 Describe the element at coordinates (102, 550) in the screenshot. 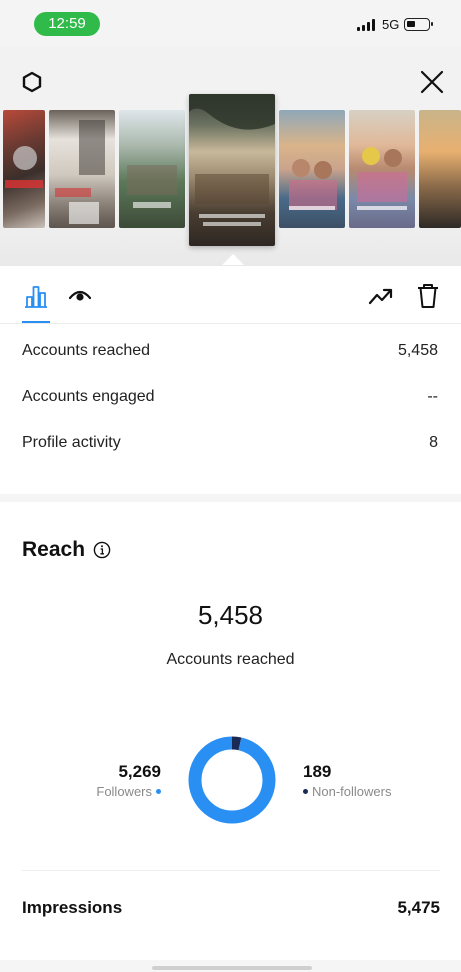

I see `info-icon` at that location.